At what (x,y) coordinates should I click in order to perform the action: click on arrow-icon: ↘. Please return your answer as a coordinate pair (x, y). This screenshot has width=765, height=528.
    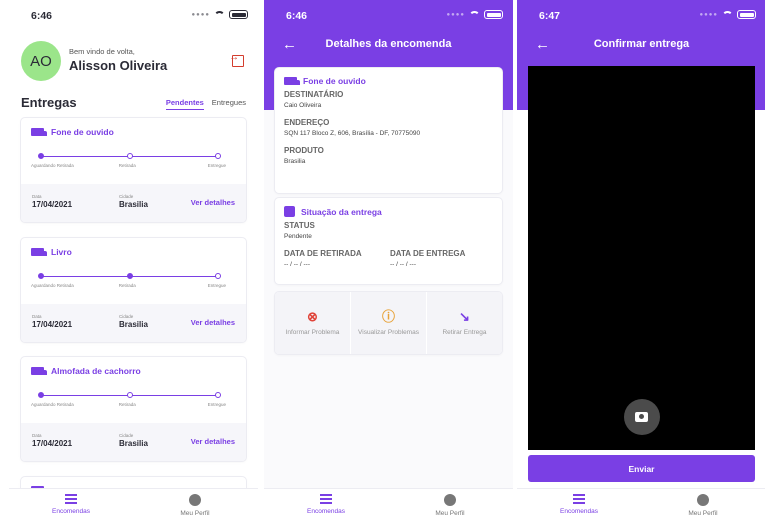
    Looking at the image, I should click on (464, 316).